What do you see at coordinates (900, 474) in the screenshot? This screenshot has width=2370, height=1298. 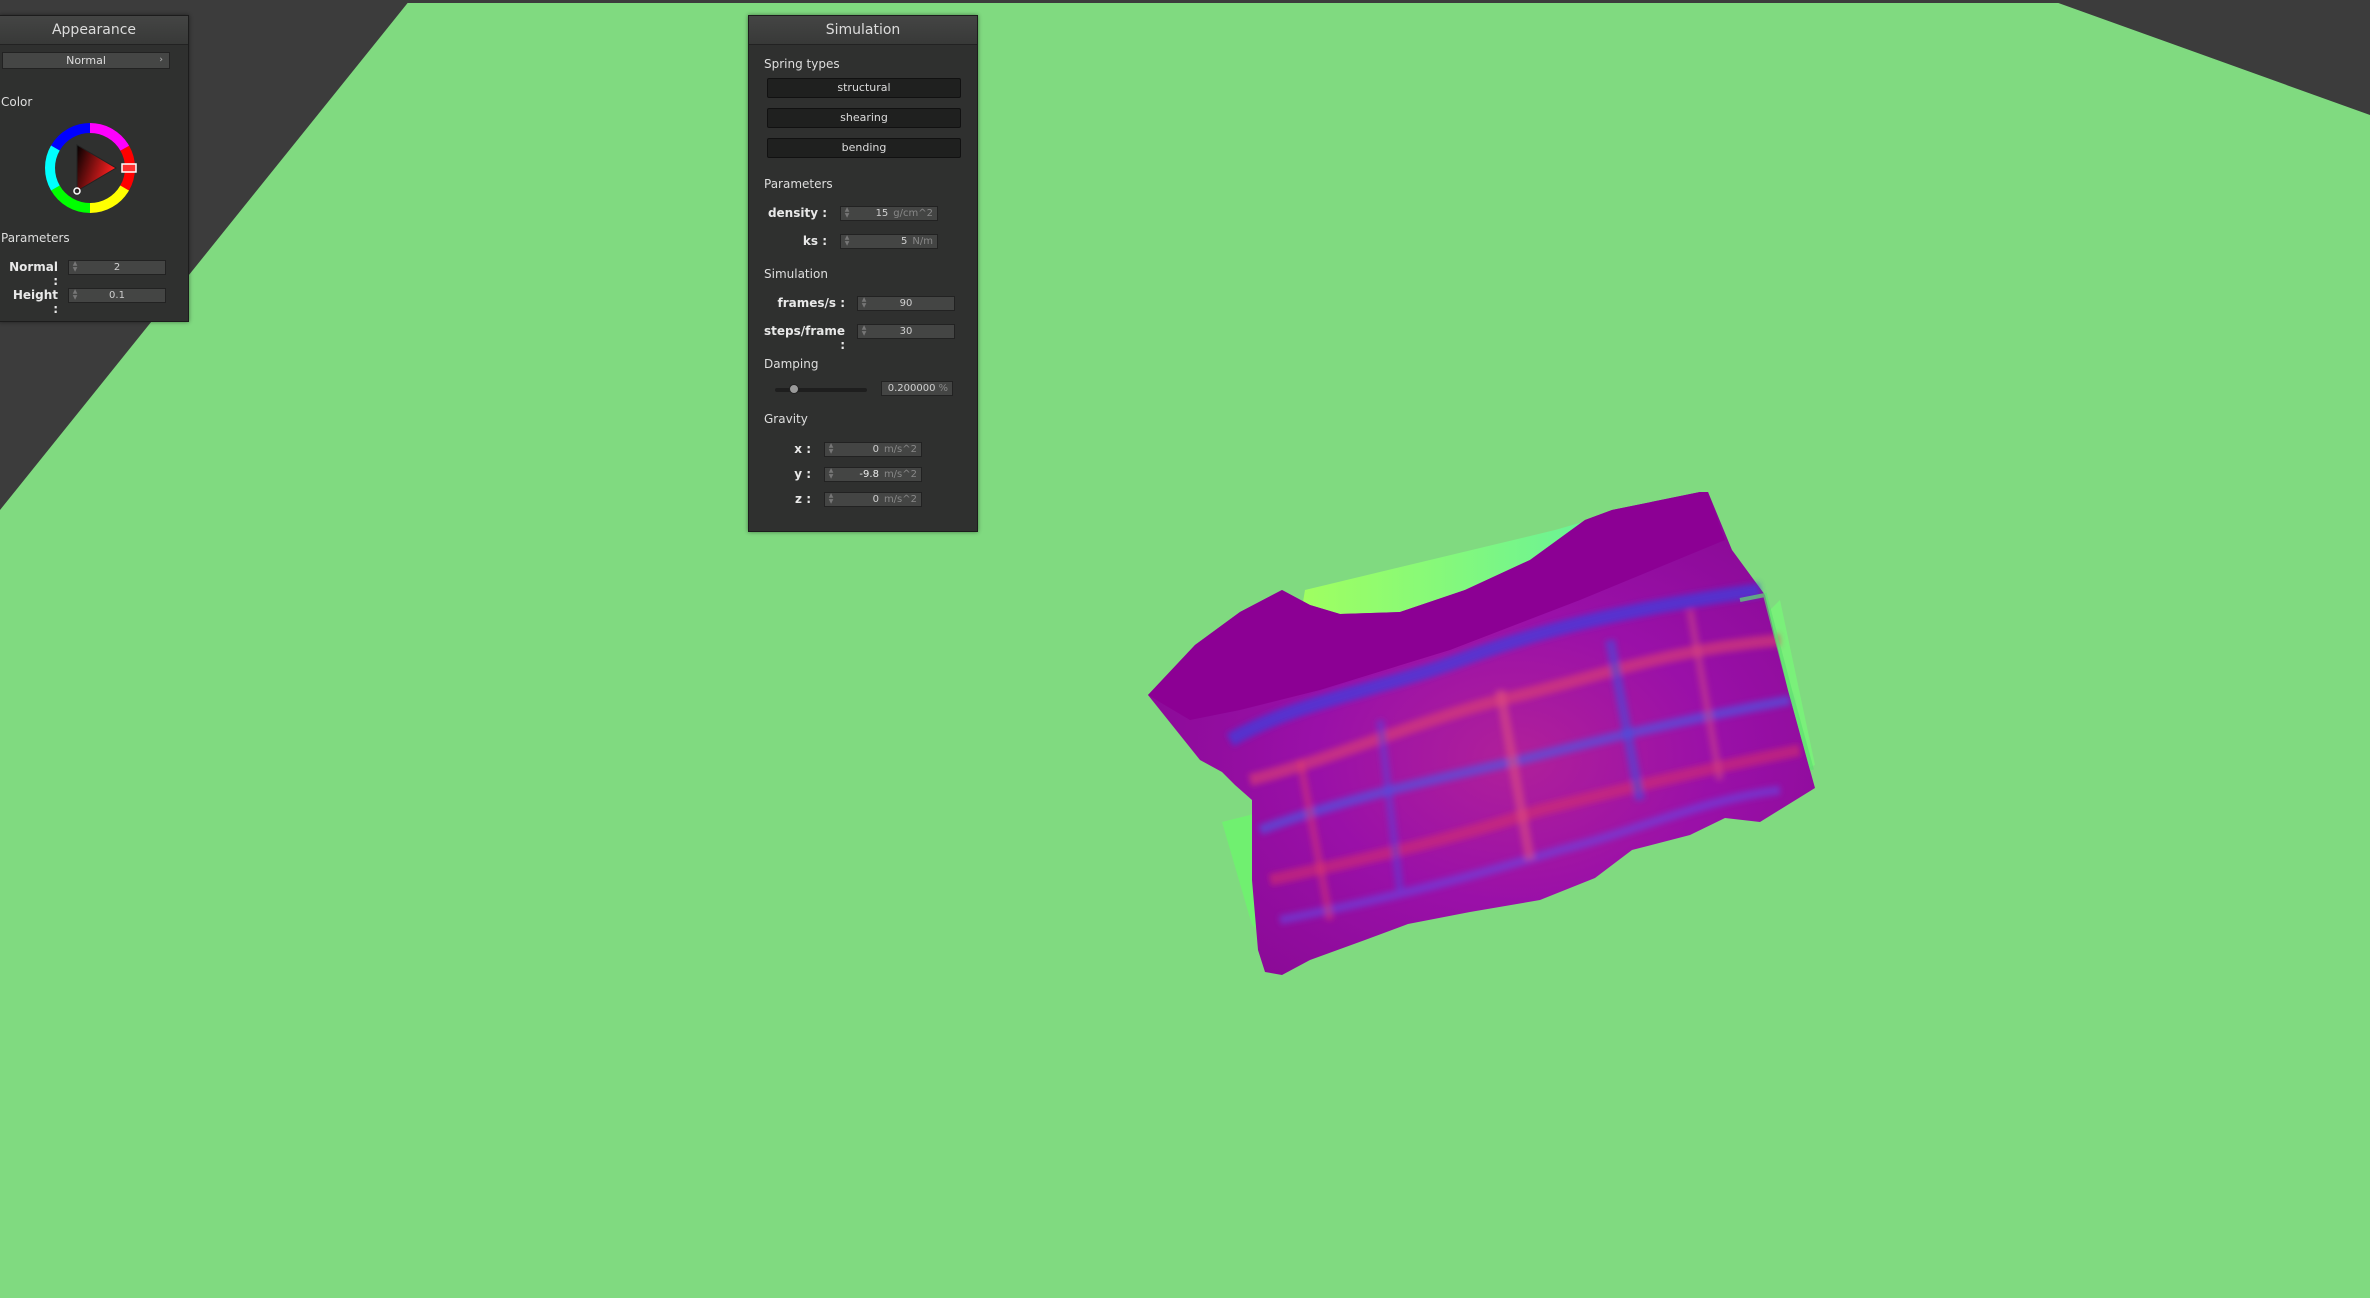 I see `gravity-y-unit: m/s^2` at bounding box center [900, 474].